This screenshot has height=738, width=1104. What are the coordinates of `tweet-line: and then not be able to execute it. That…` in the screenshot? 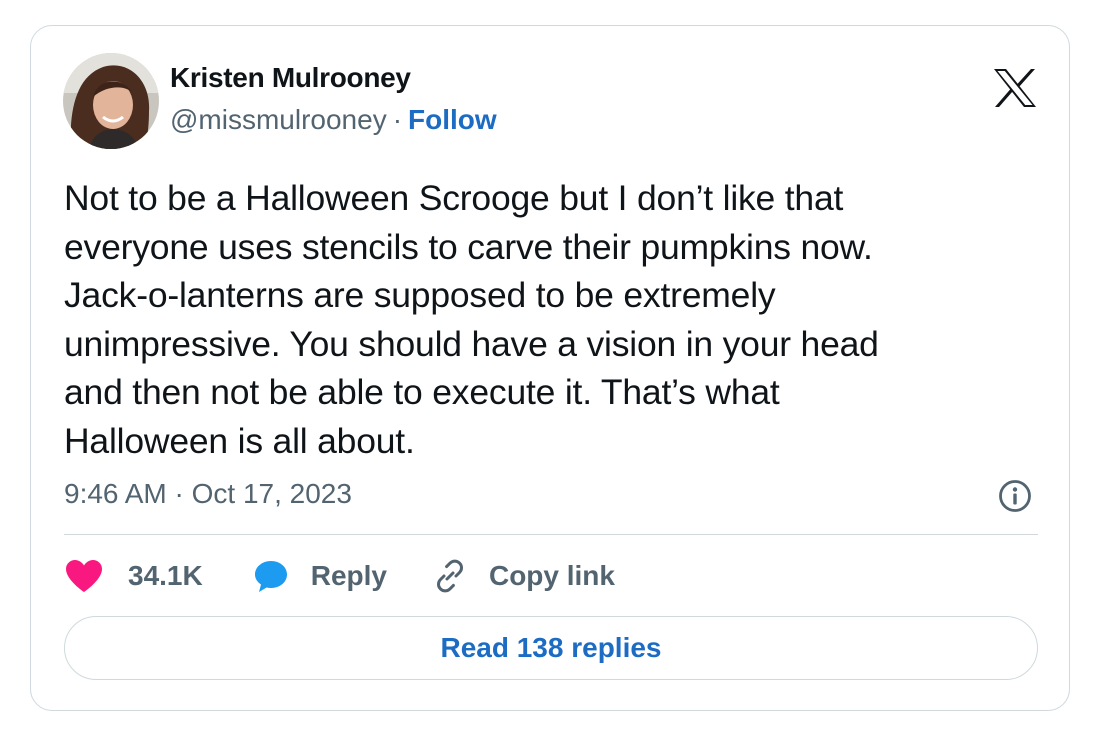 It's located at (422, 392).